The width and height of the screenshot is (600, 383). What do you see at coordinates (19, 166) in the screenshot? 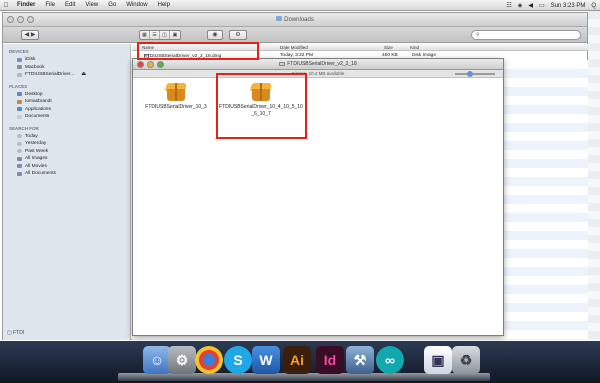
I see `smart-folder-icon` at bounding box center [19, 166].